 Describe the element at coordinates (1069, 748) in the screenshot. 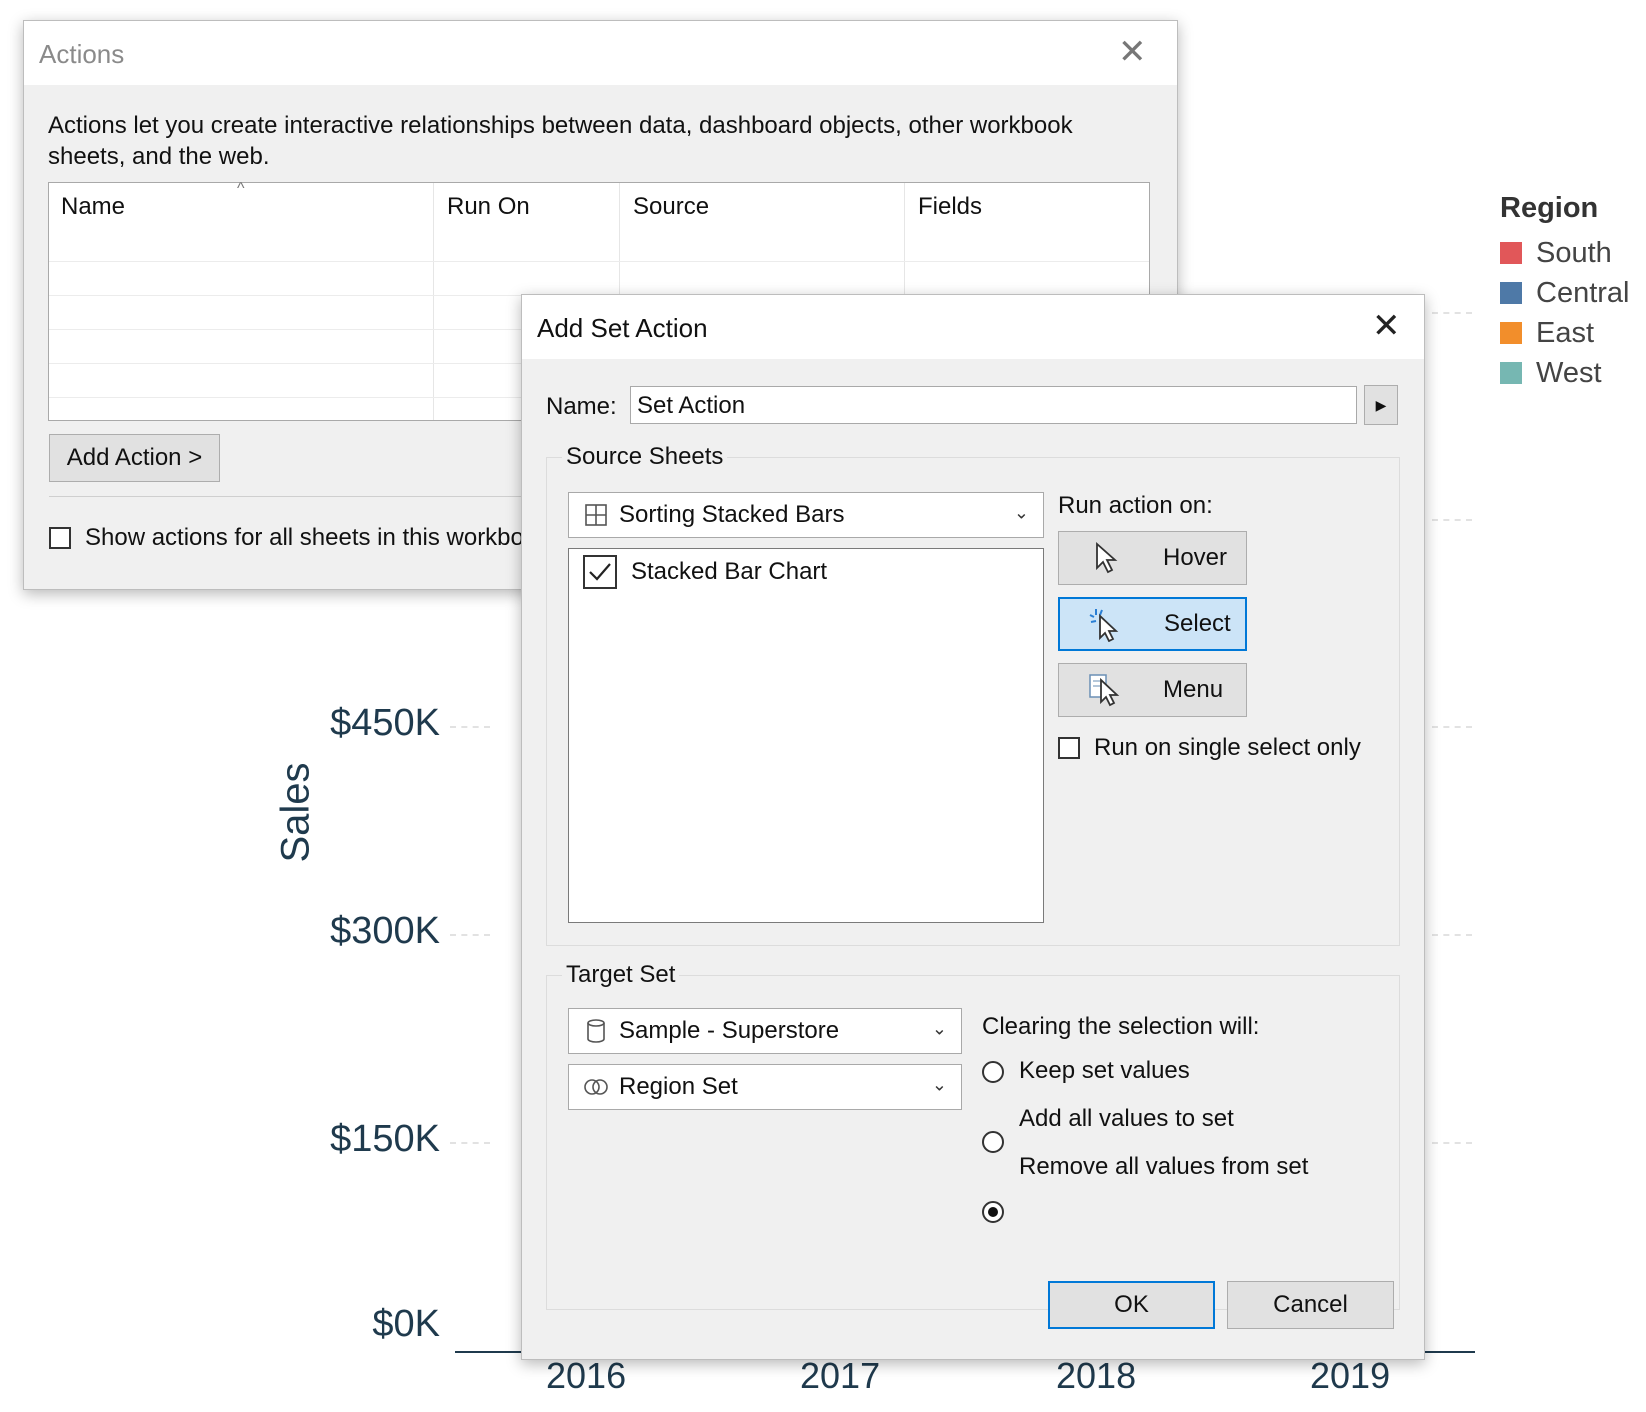

I see `single-select-checkbox` at that location.